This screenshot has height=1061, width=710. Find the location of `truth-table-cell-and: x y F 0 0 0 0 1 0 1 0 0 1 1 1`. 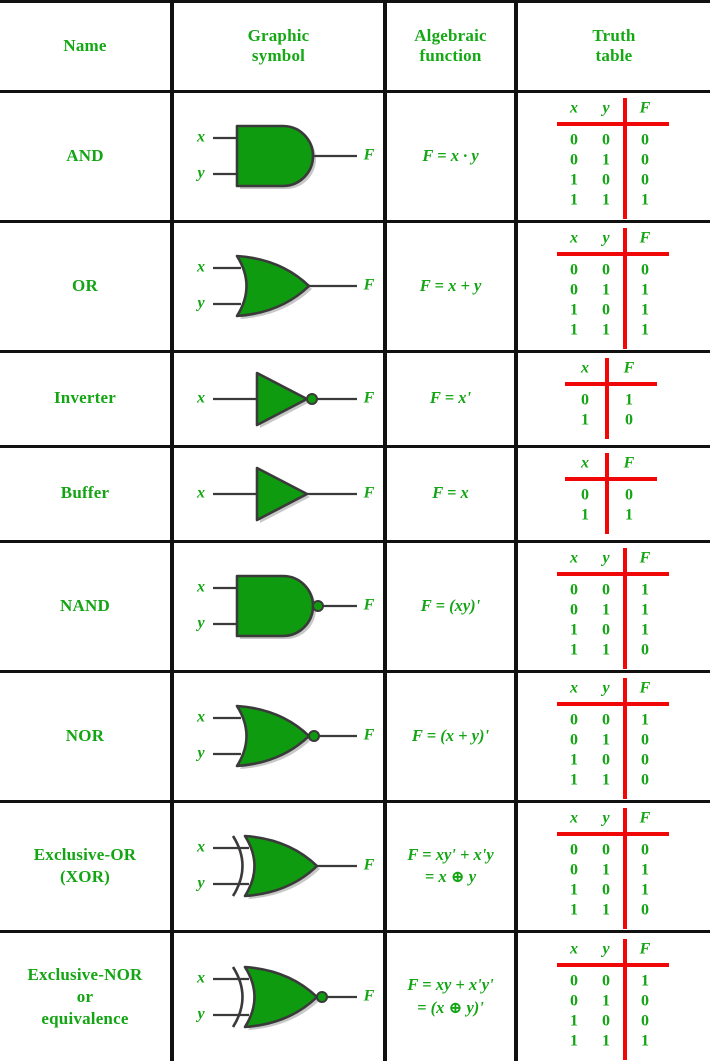

truth-table-cell-and: x y F 0 0 0 0 1 0 1 0 0 1 1 1 is located at coordinates (612, 156).